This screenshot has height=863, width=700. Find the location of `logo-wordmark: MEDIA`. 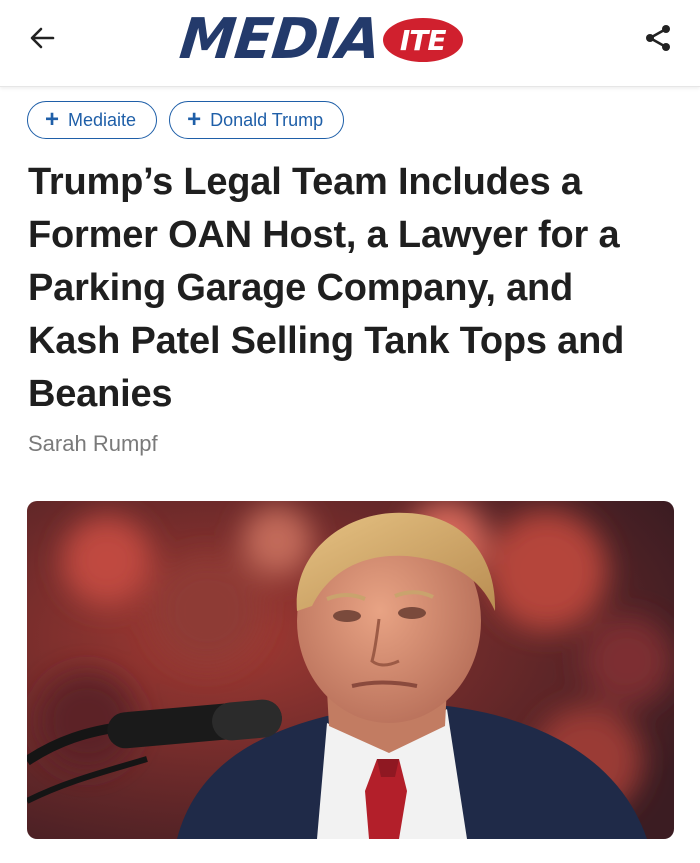

logo-wordmark: MEDIA is located at coordinates (280, 39).